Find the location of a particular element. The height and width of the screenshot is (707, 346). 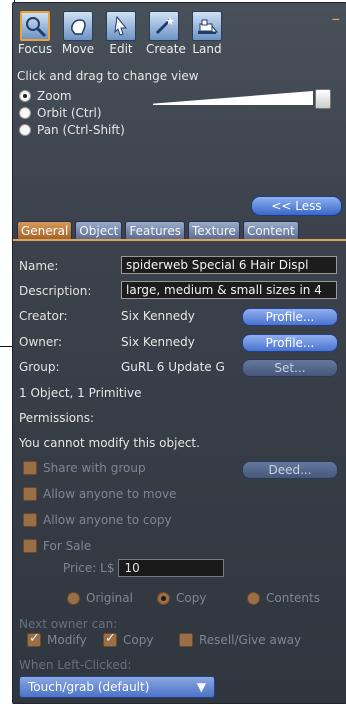

group-label: Group: is located at coordinates (39, 367).